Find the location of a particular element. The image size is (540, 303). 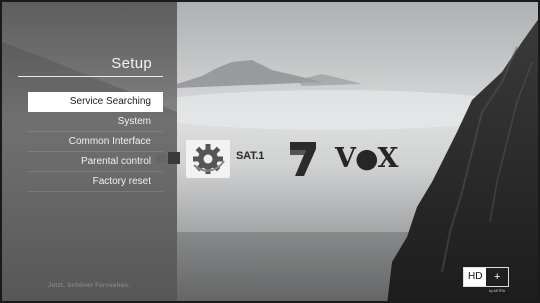

partial-channel-logo-icon is located at coordinates (168, 158).